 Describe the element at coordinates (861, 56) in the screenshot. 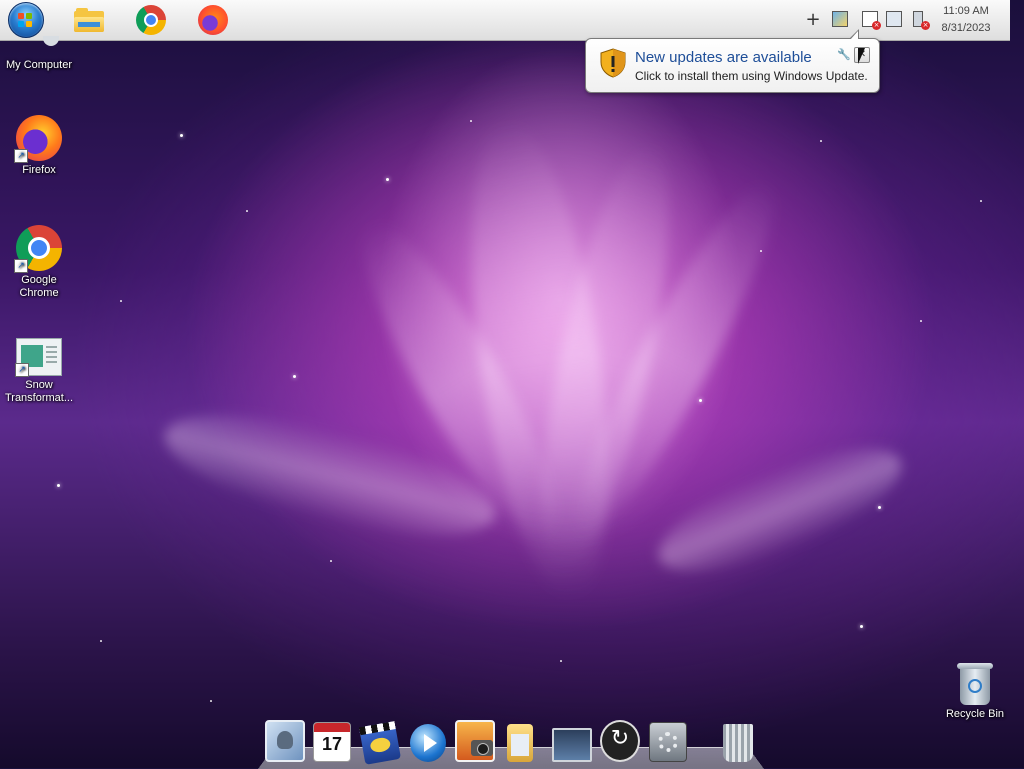

I see `mouse-cursor-icon` at that location.